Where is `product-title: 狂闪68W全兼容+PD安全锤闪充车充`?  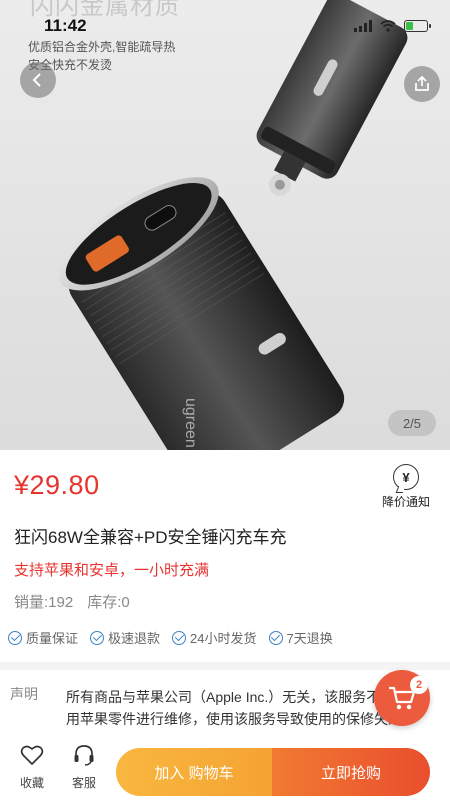 product-title: 狂闪68W全兼容+PD安全锤闪充车充 is located at coordinates (150, 537).